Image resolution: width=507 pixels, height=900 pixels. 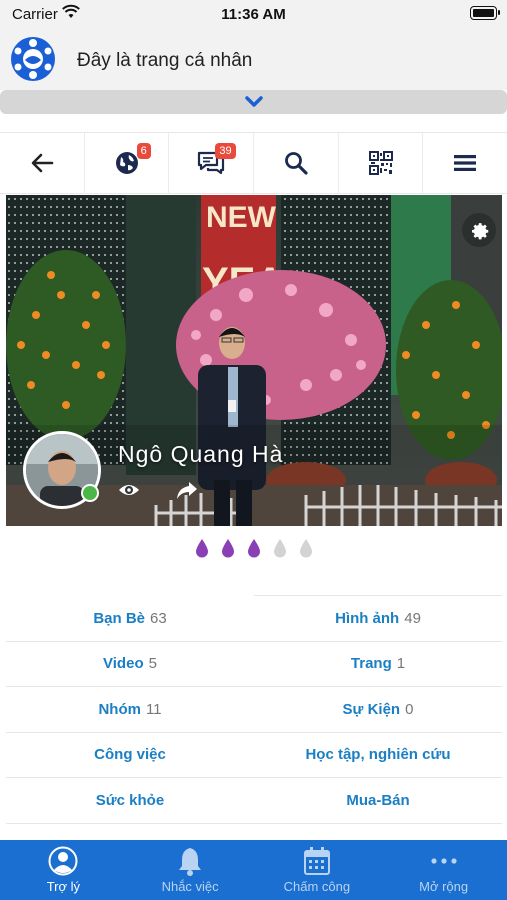 I want to click on link-study-research: Học tập, nghiên cứu, so click(x=378, y=755).